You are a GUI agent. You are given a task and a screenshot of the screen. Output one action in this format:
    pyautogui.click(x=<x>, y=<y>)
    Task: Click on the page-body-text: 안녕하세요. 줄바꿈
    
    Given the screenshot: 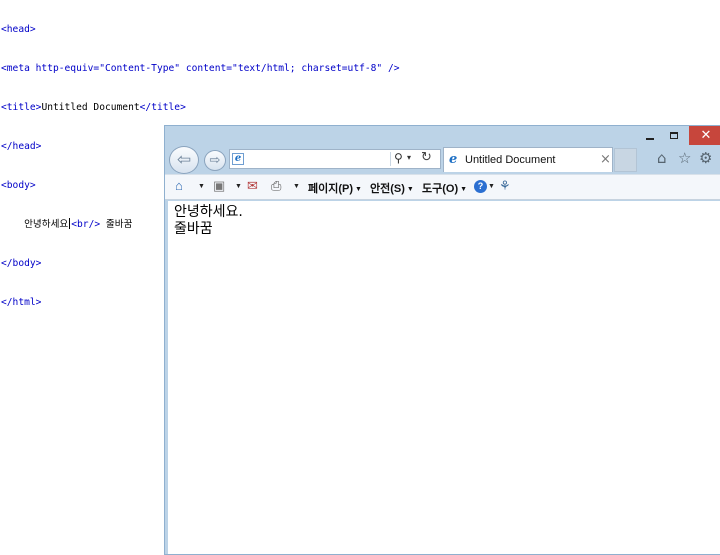 What is the action you would take?
    pyautogui.click(x=208, y=221)
    